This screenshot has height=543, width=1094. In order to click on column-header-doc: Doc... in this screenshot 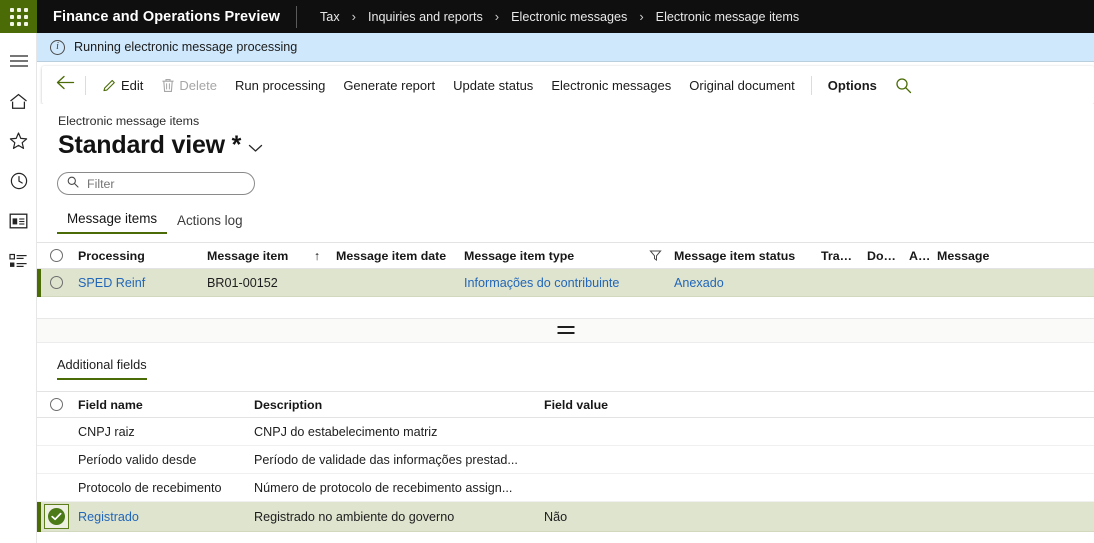, I will do `click(882, 256)`.